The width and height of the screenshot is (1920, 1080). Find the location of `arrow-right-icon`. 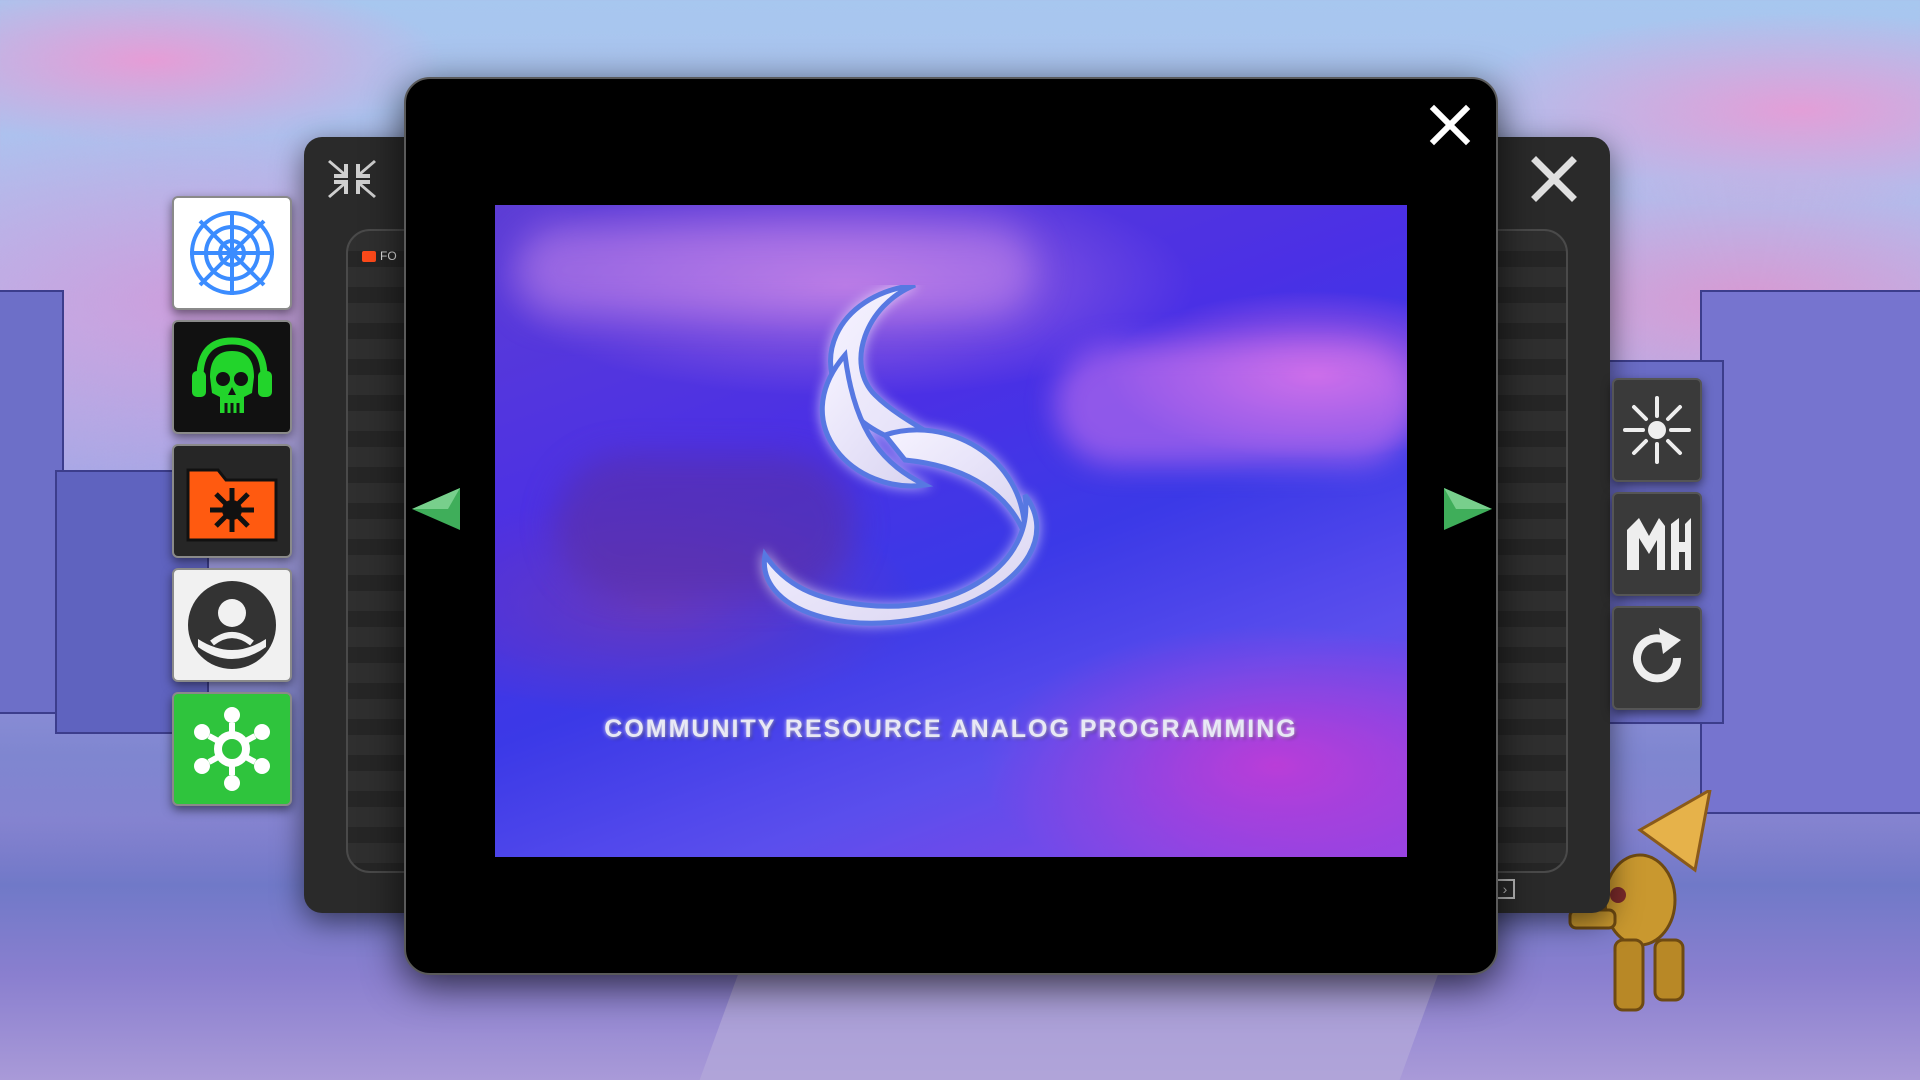

arrow-right-icon is located at coordinates (1466, 509).